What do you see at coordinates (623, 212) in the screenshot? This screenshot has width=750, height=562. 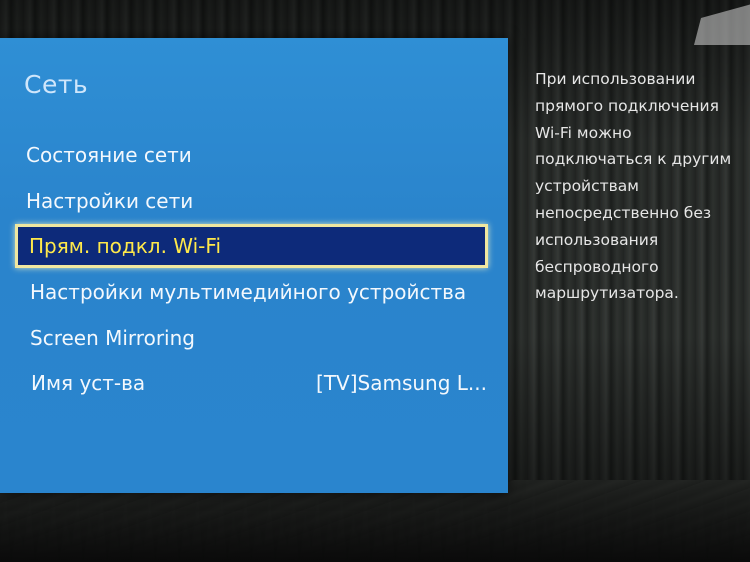 I see `description-line: непосредственно без` at bounding box center [623, 212].